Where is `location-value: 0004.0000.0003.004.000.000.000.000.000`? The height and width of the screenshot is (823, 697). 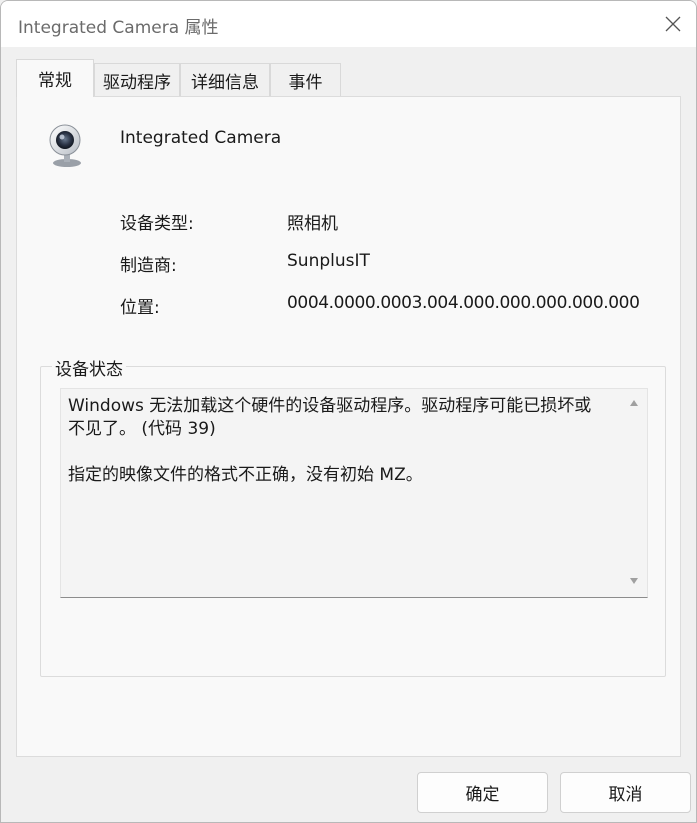 location-value: 0004.0000.0003.004.000.000.000.000.000 is located at coordinates (463, 303).